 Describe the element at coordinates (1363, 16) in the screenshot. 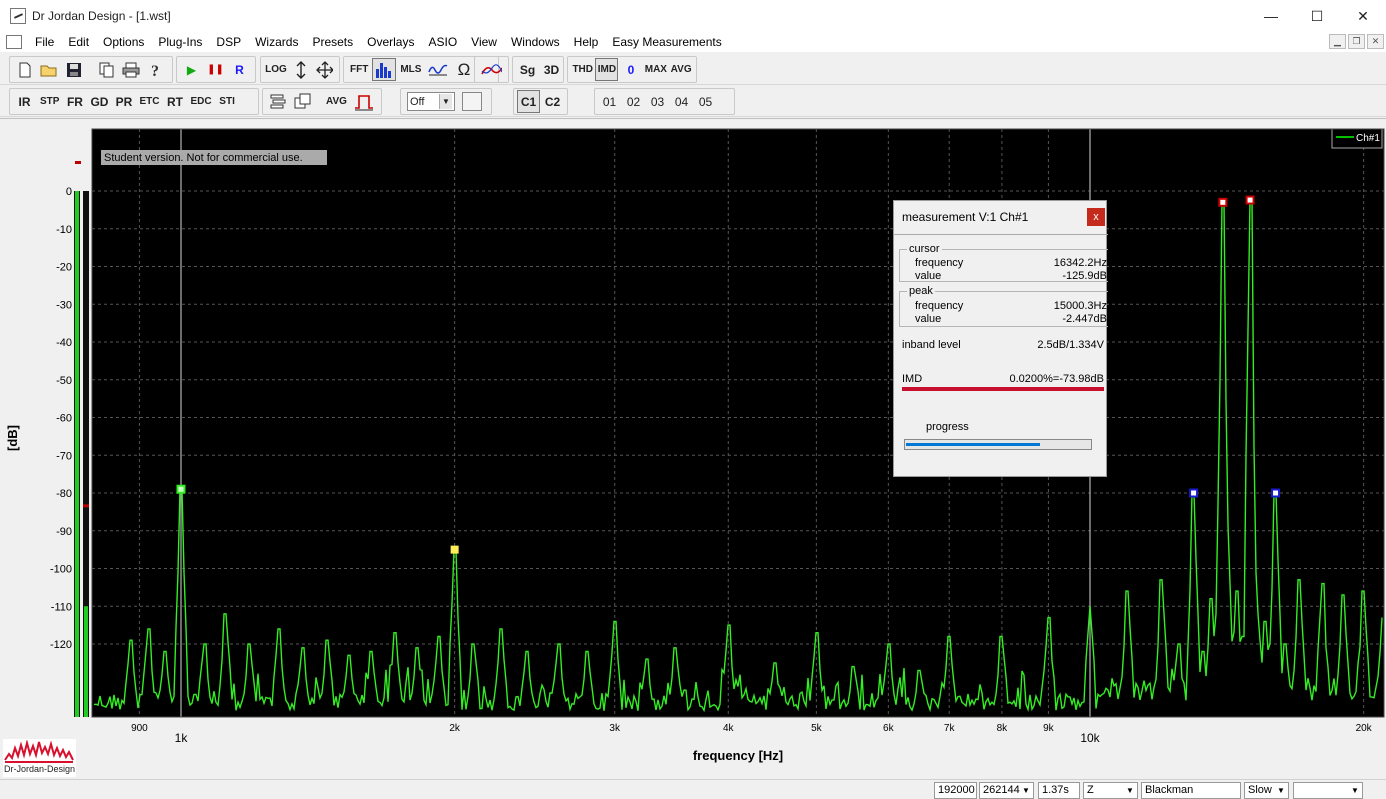

I see `close-button: ✕` at that location.